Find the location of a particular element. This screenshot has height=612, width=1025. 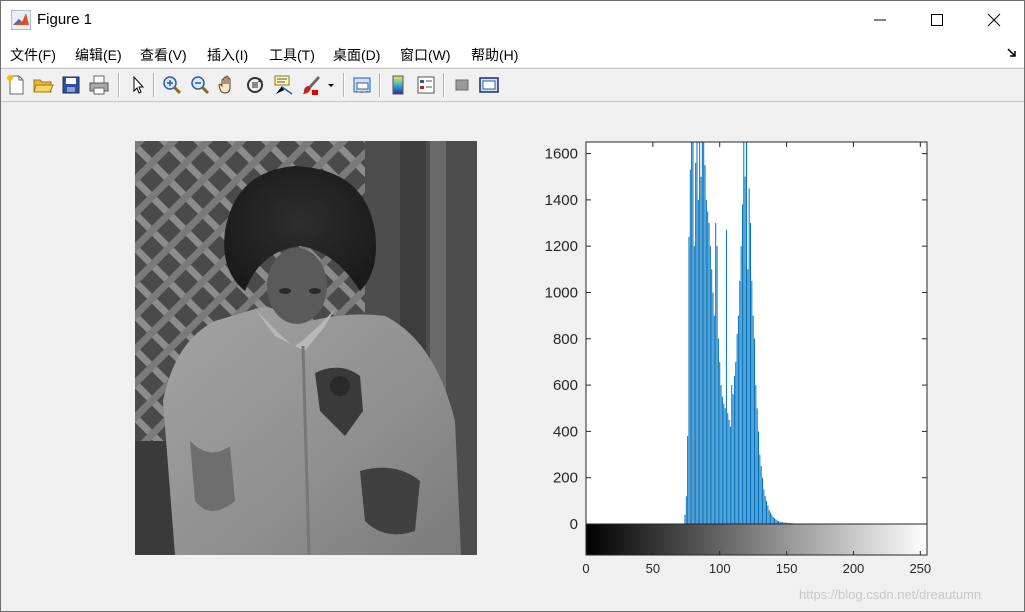

open-file-button is located at coordinates (43, 85).